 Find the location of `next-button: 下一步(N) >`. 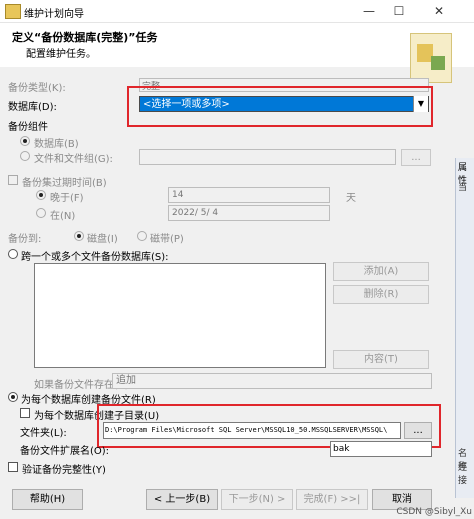

next-button: 下一步(N) > is located at coordinates (257, 499).